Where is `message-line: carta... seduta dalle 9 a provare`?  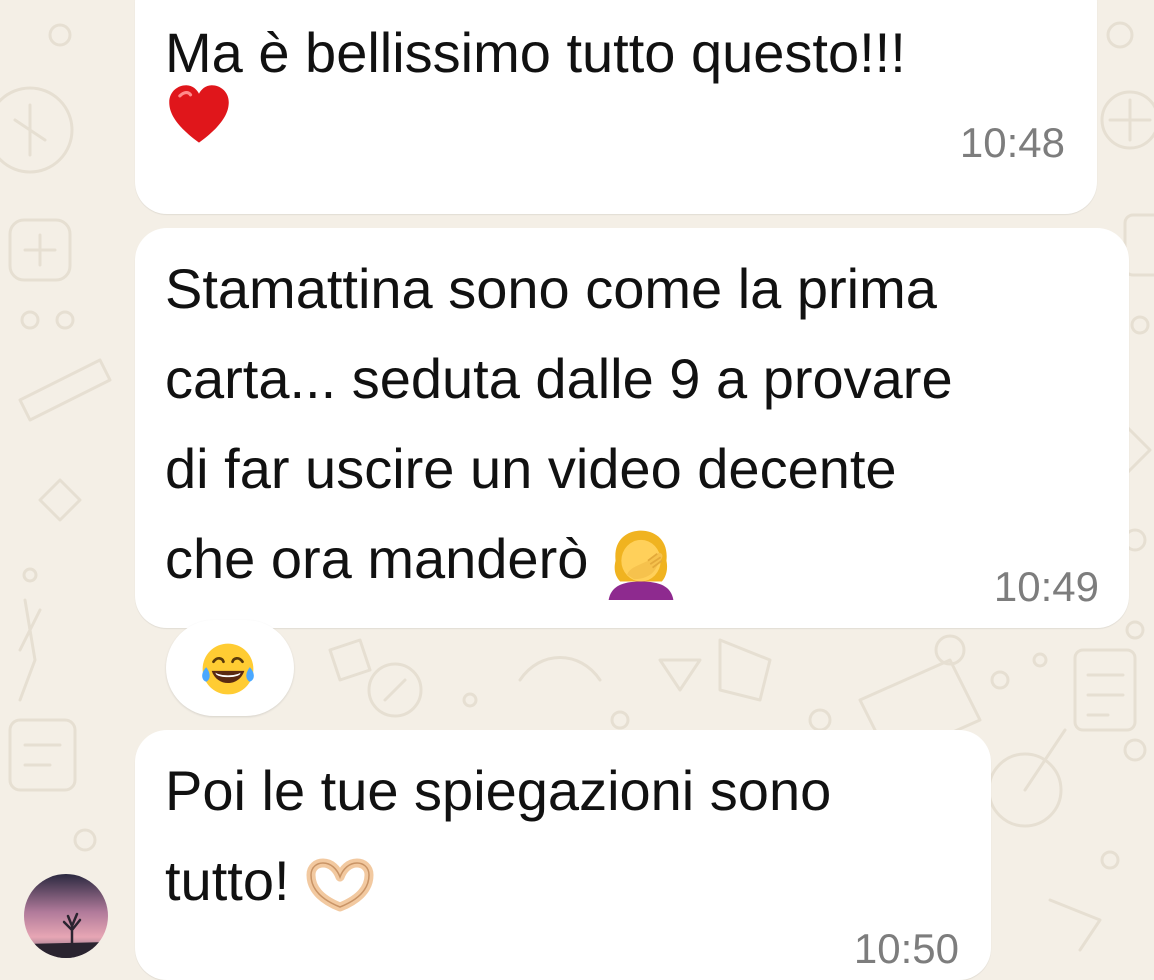 message-line: carta... seduta dalle 9 a provare is located at coordinates (559, 378).